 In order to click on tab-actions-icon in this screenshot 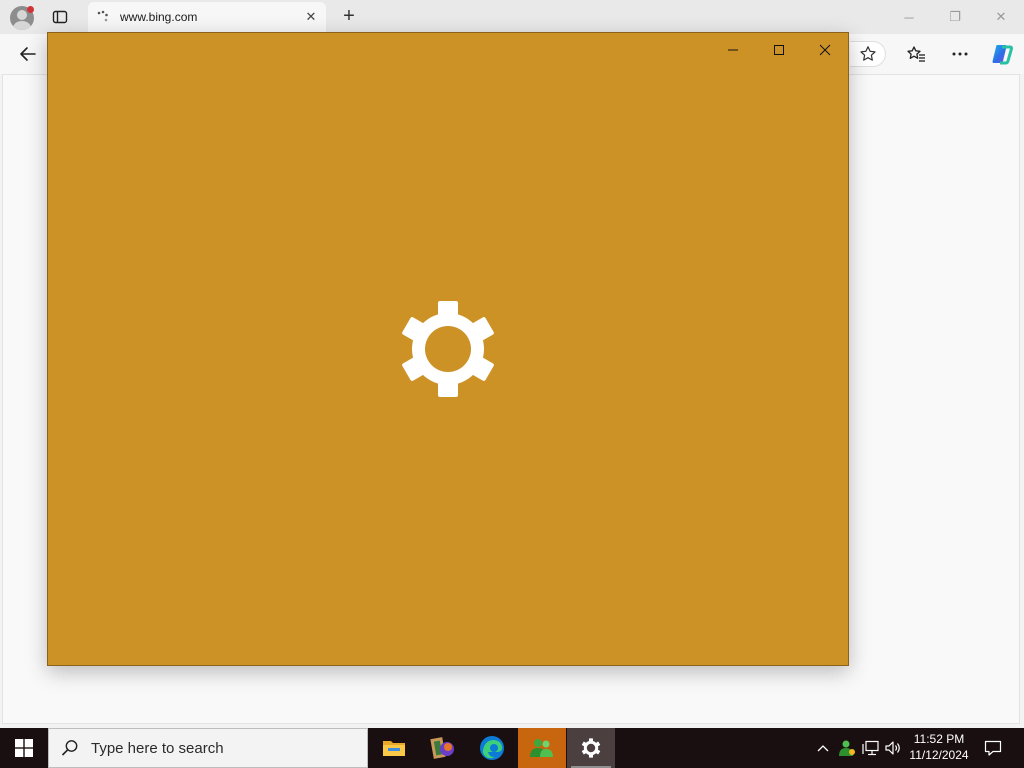, I will do `click(60, 17)`.